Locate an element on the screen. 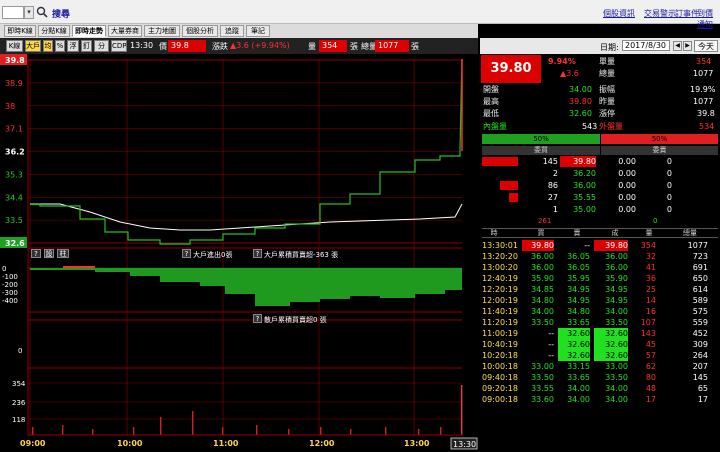  toolbar-time: 13:30 is located at coordinates (142, 45).